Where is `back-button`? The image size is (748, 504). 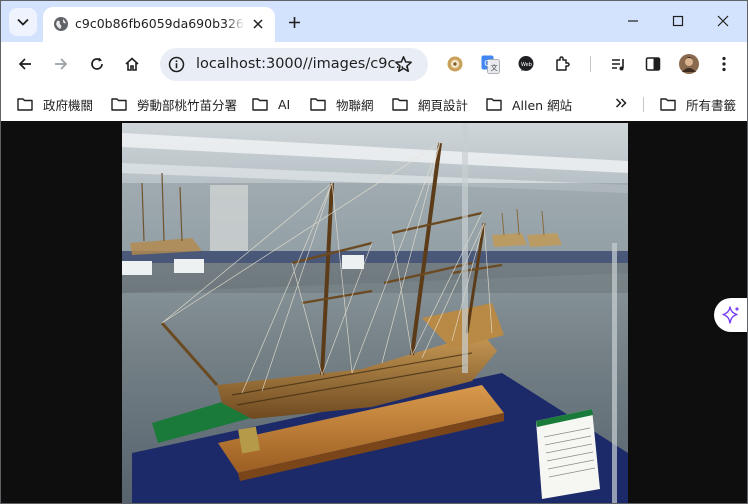 back-button is located at coordinates (25, 64).